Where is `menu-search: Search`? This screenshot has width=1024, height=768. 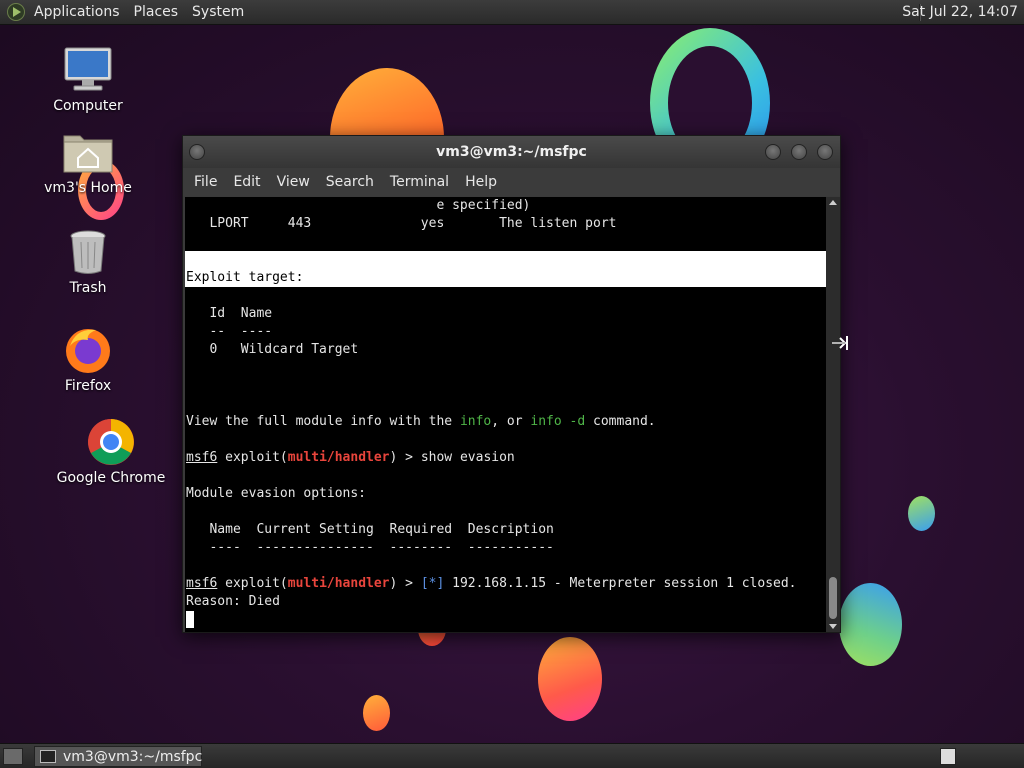 menu-search: Search is located at coordinates (350, 182).